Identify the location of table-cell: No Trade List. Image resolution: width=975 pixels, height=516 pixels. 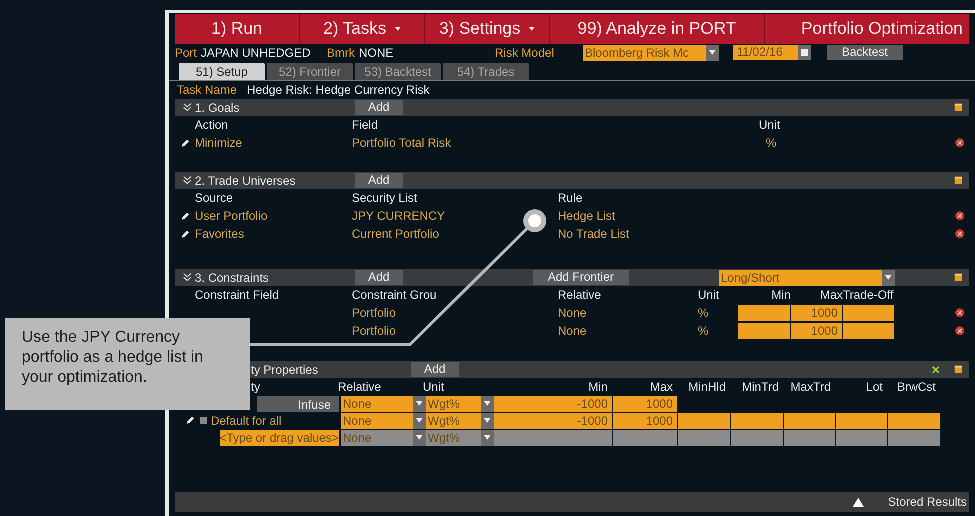
(594, 234).